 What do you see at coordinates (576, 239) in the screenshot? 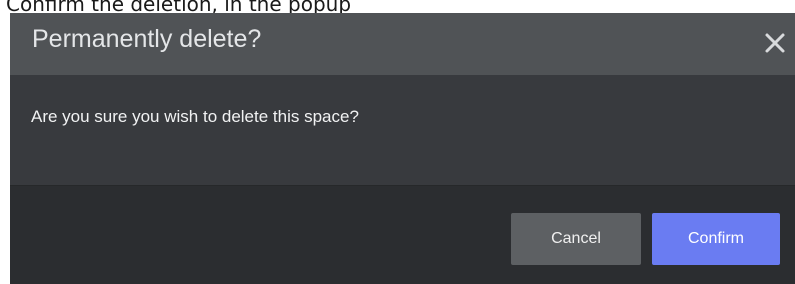
I see `cancel-button: Cancel` at bounding box center [576, 239].